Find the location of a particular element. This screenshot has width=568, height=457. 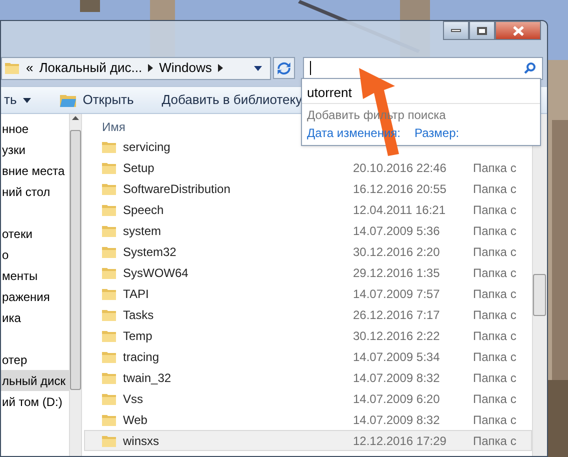

toolbar-button: ть is located at coordinates (16, 100).